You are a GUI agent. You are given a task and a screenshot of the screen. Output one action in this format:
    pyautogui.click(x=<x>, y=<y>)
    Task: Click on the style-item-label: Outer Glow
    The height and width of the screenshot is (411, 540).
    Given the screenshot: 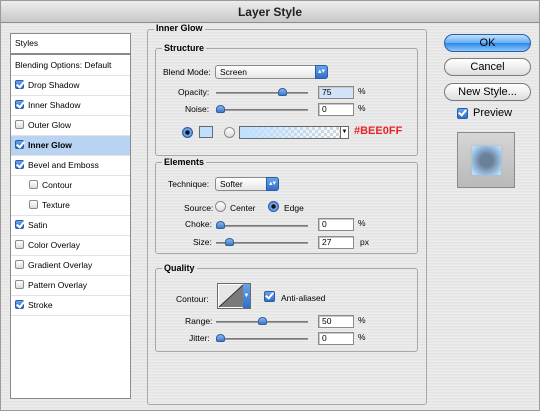 What is the action you would take?
    pyautogui.click(x=49, y=125)
    